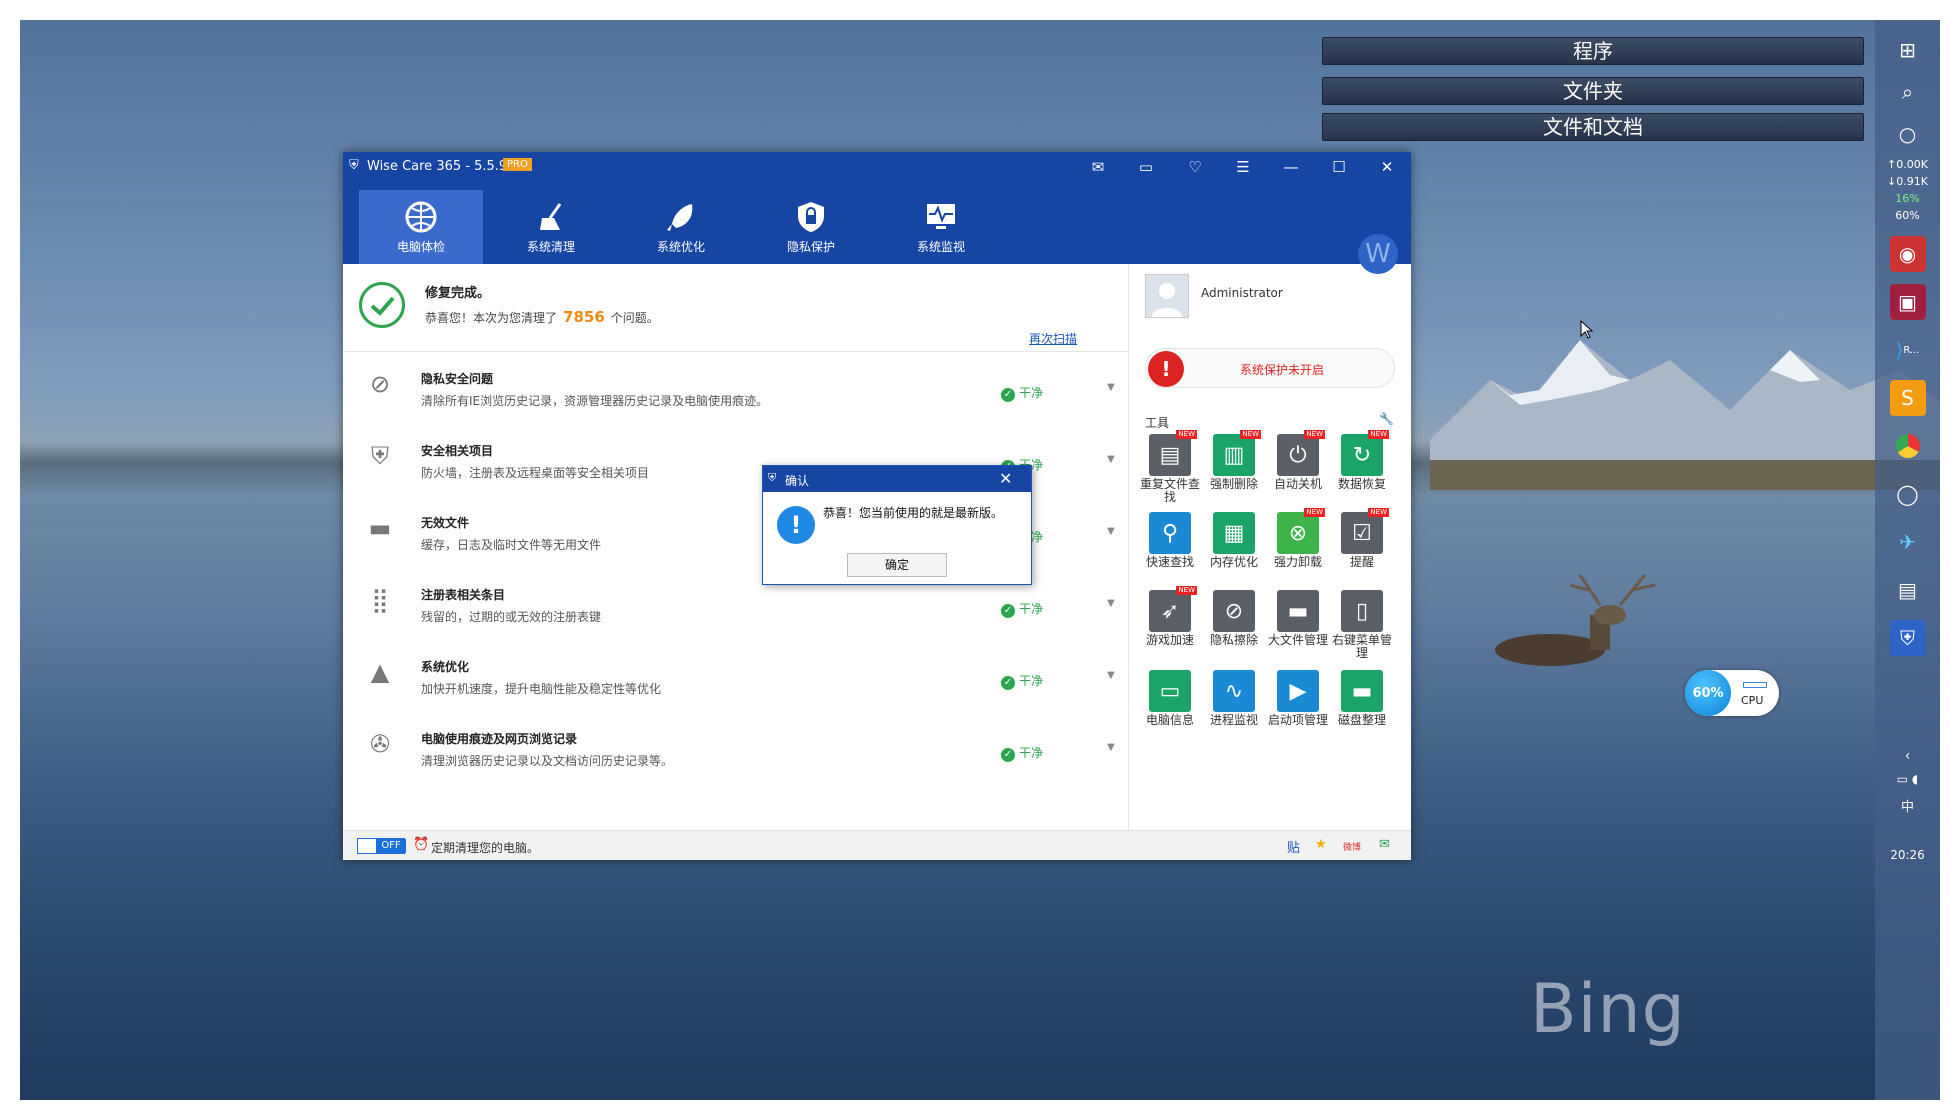  Describe the element at coordinates (1361, 562) in the screenshot. I see `tool-label: 提醒` at that location.